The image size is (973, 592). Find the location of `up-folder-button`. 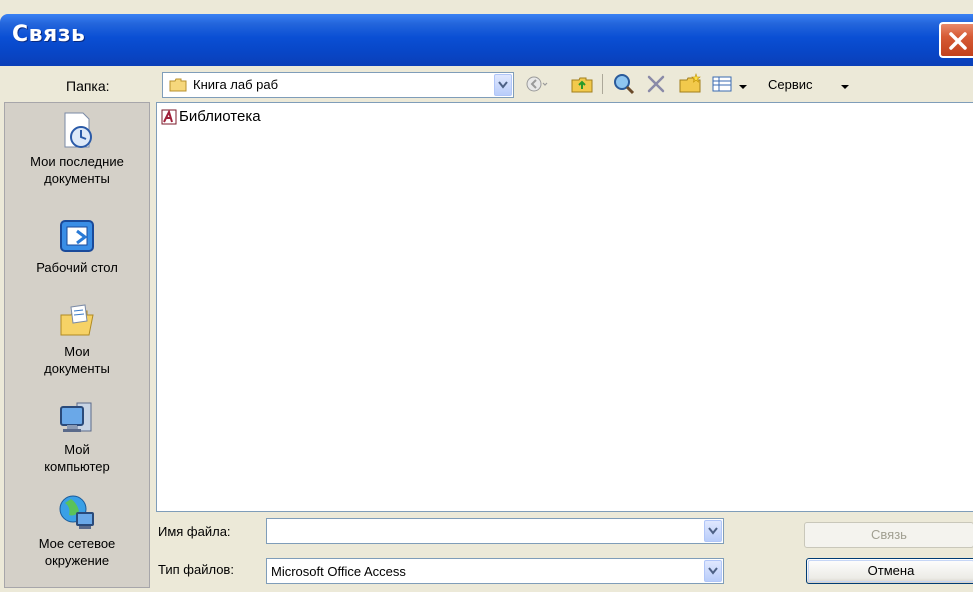

up-folder-button is located at coordinates (582, 84).